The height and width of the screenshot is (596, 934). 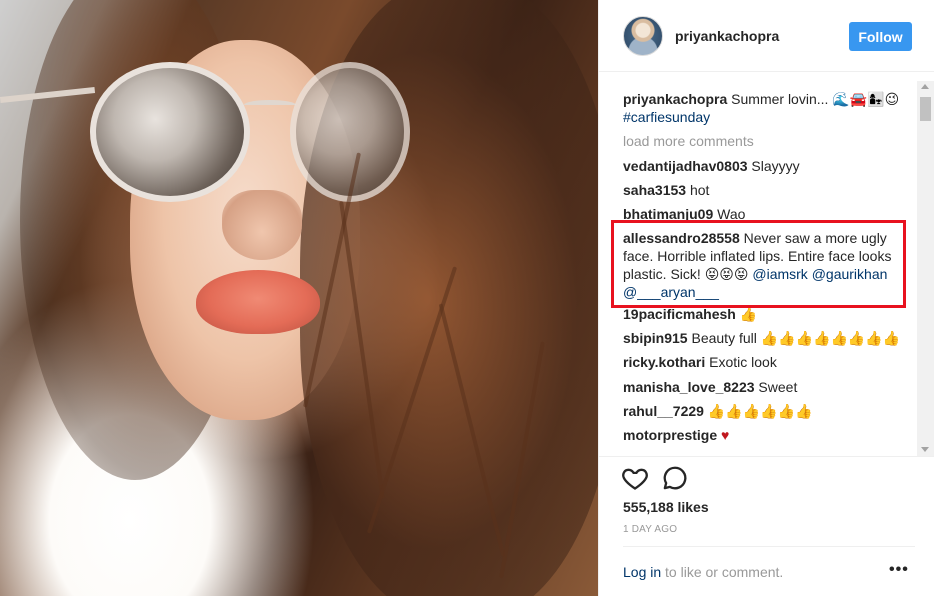 What do you see at coordinates (743, 362) in the screenshot?
I see `comment-text: Exotic look` at bounding box center [743, 362].